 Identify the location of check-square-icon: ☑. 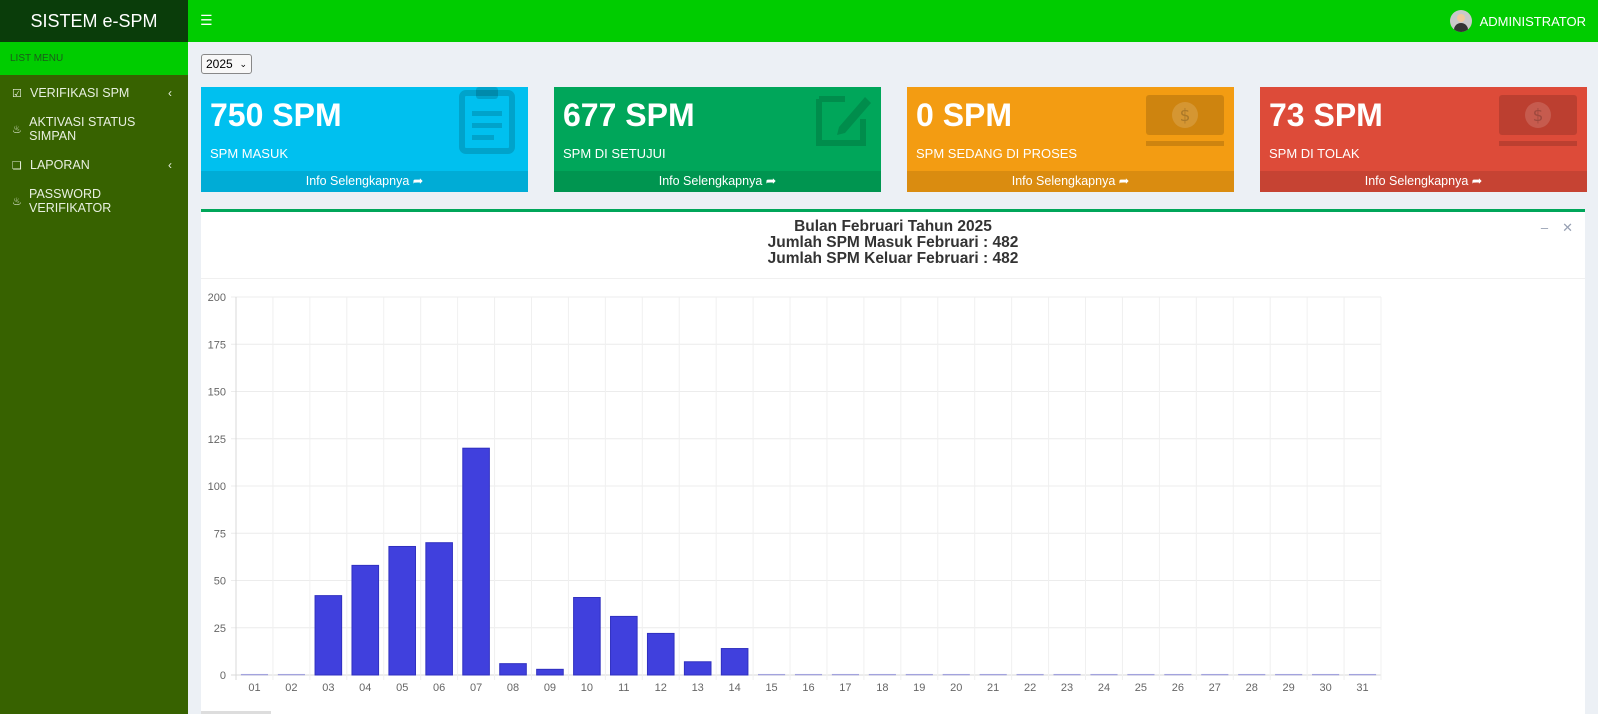
(17, 93).